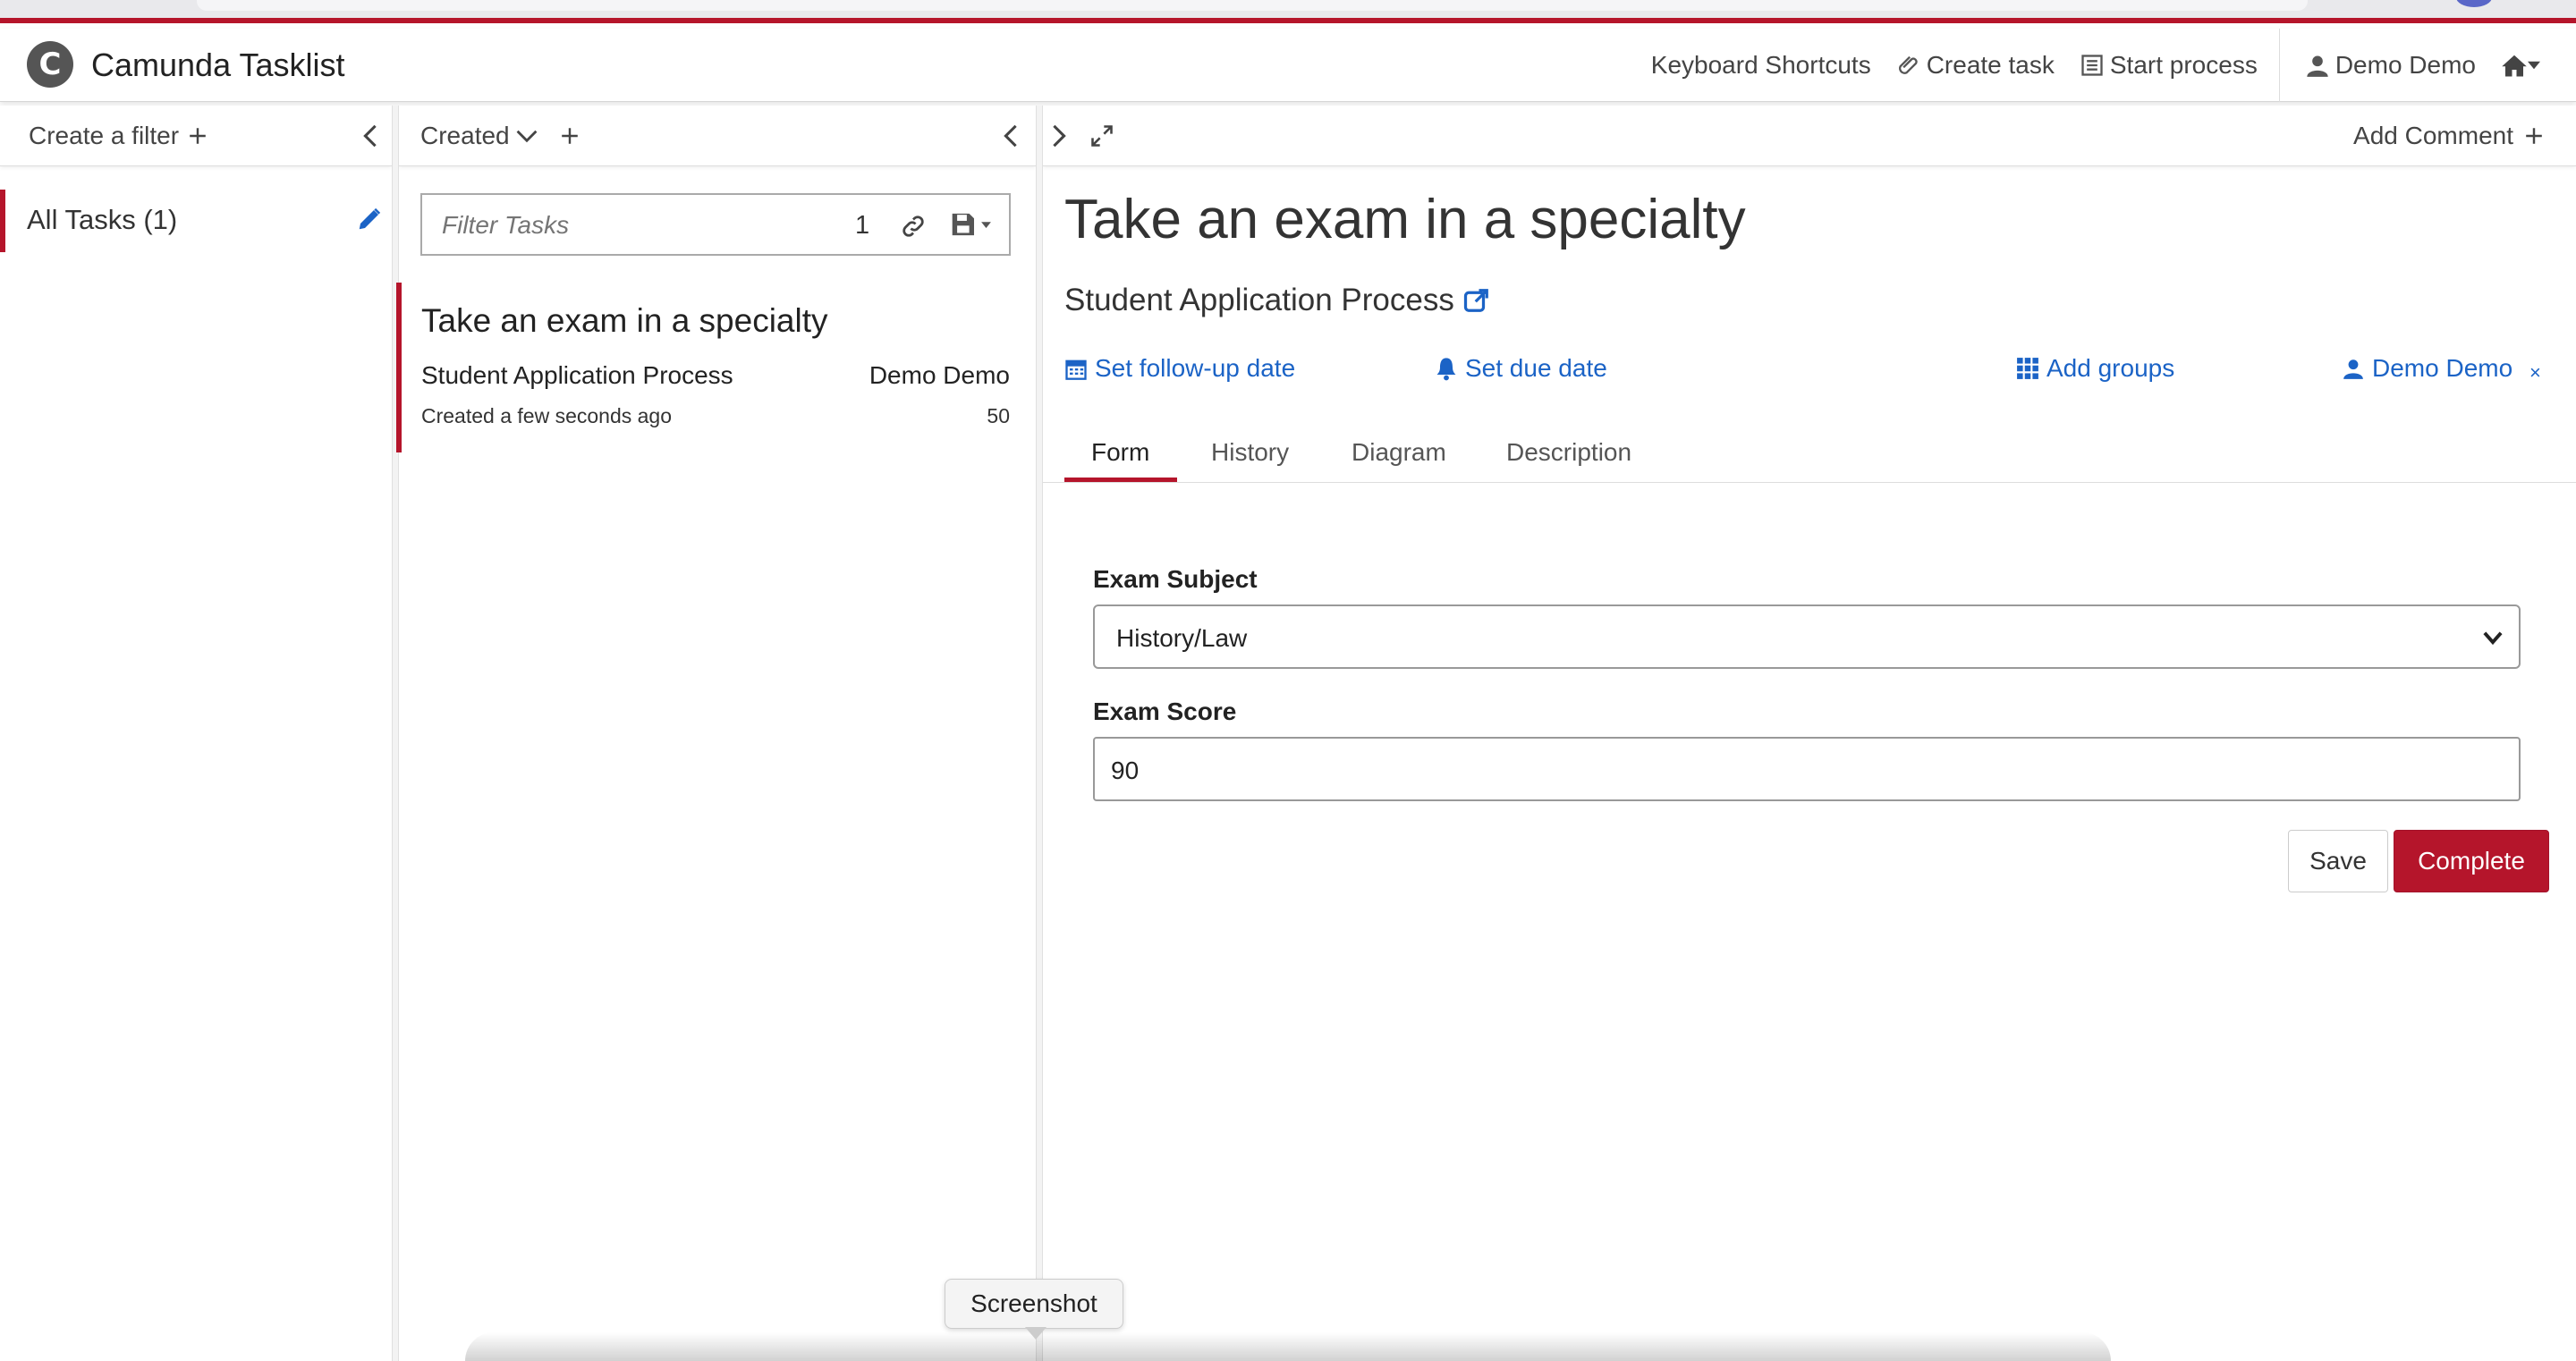 Image resolution: width=2576 pixels, height=1361 pixels. I want to click on set-due-date-button: Set due date, so click(1521, 368).